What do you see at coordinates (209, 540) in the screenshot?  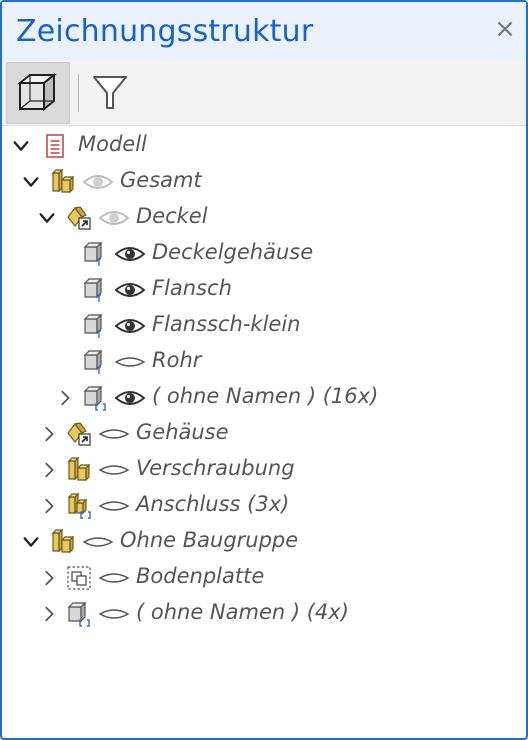 I see `tree-node-label: Ohne Baugruppe` at bounding box center [209, 540].